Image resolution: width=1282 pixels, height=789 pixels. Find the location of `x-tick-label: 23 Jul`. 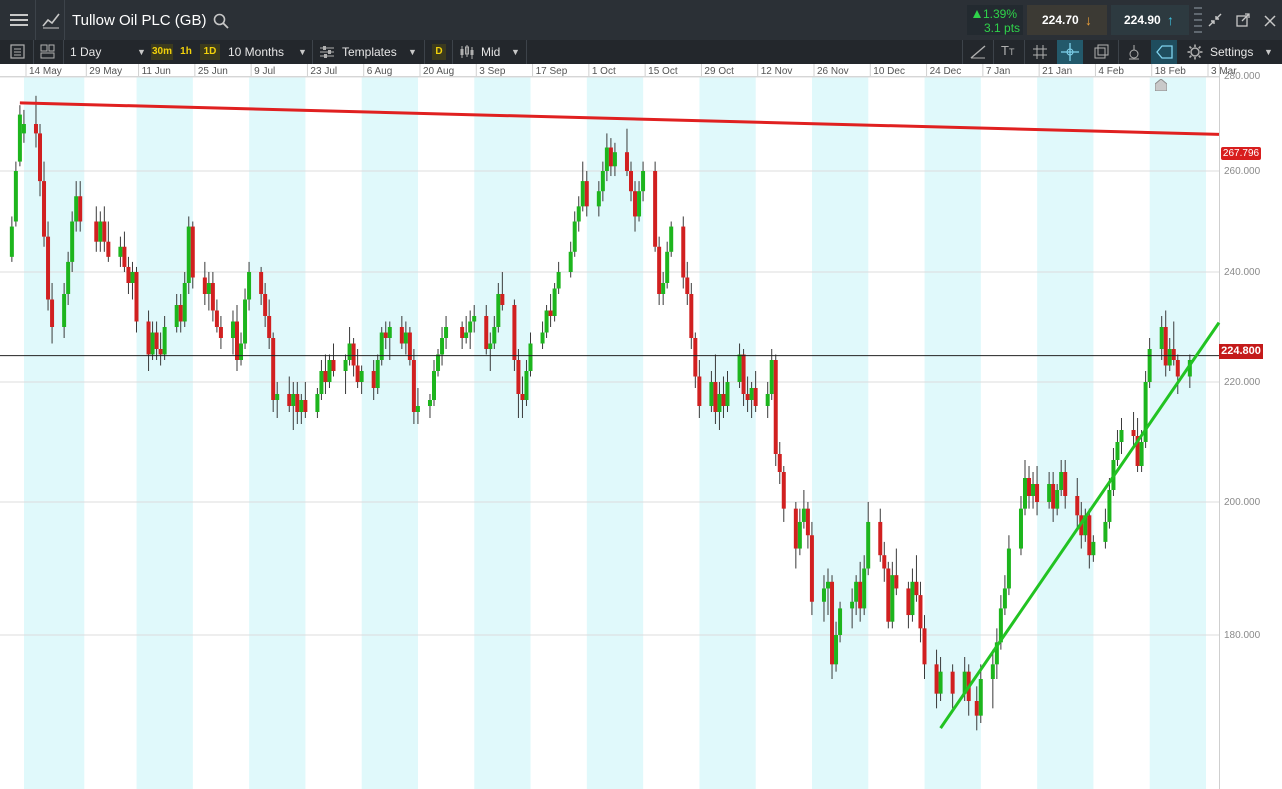

x-tick-label: 23 Jul is located at coordinates (323, 71).